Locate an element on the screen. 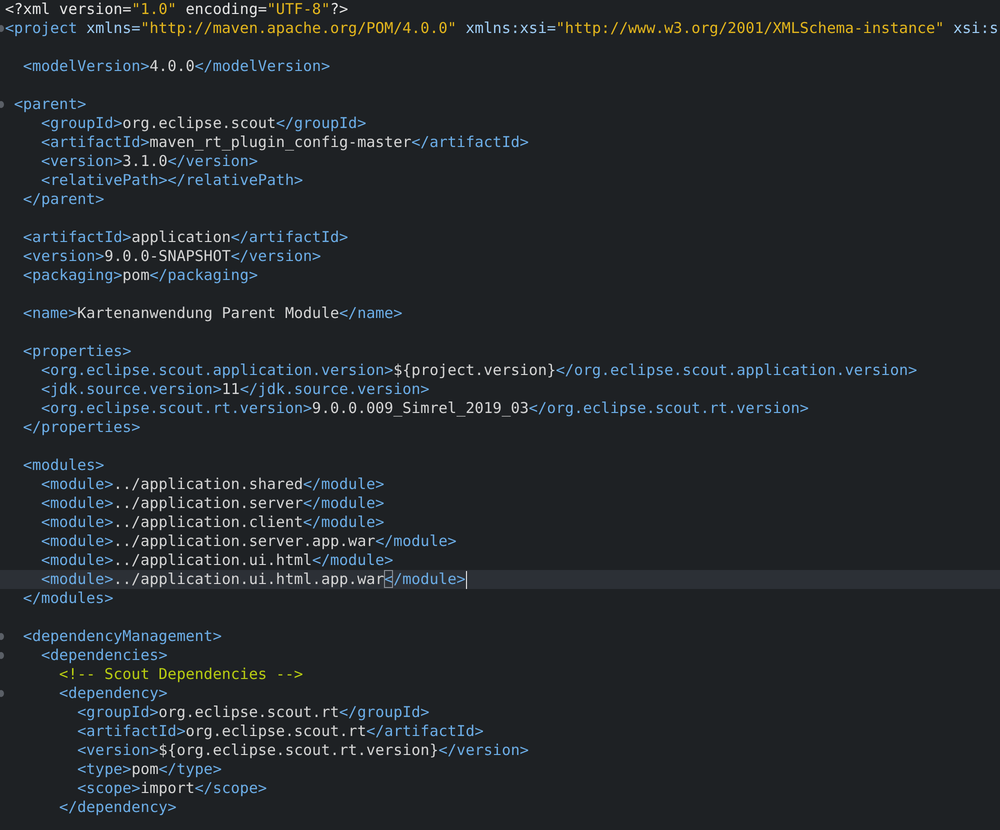 The image size is (1000, 830). code-line: </modules> is located at coordinates (68, 598).